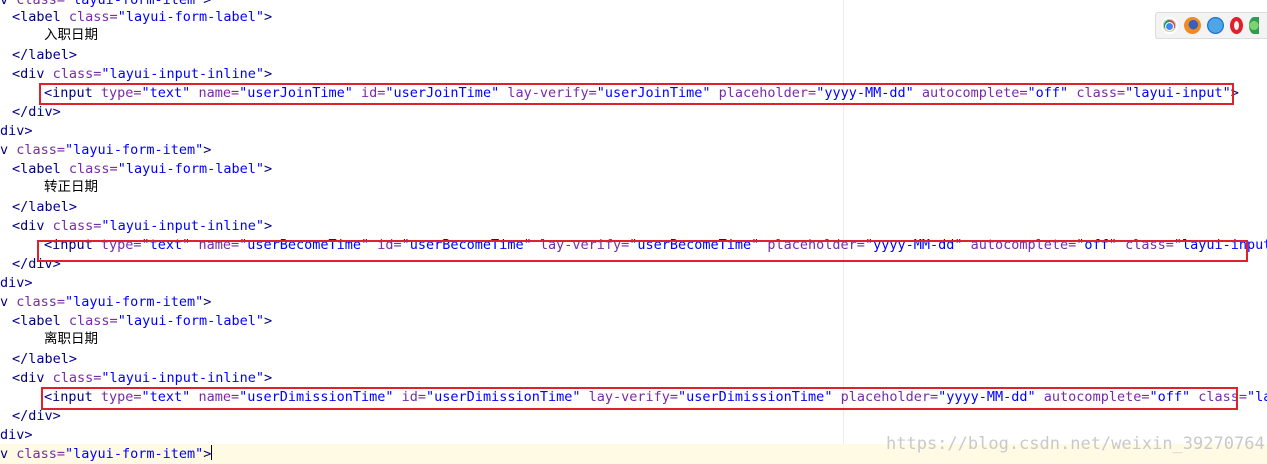 The height and width of the screenshot is (464, 1267). What do you see at coordinates (1169, 25) in the screenshot?
I see `chrome-icon` at bounding box center [1169, 25].